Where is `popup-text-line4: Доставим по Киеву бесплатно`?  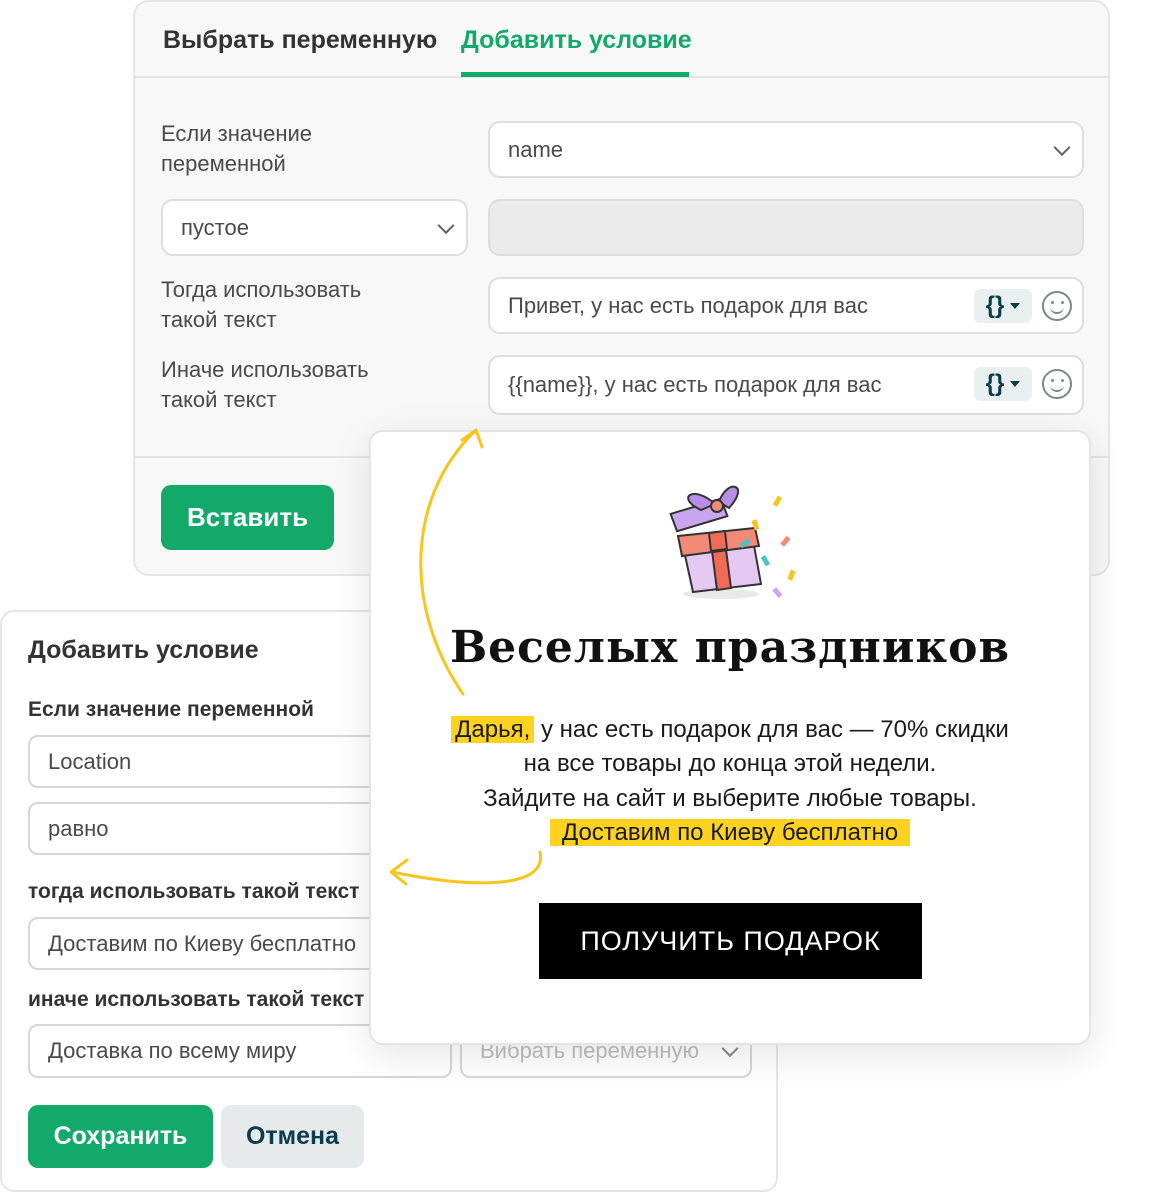
popup-text-line4: Доставим по Киеву бесплатно is located at coordinates (730, 833).